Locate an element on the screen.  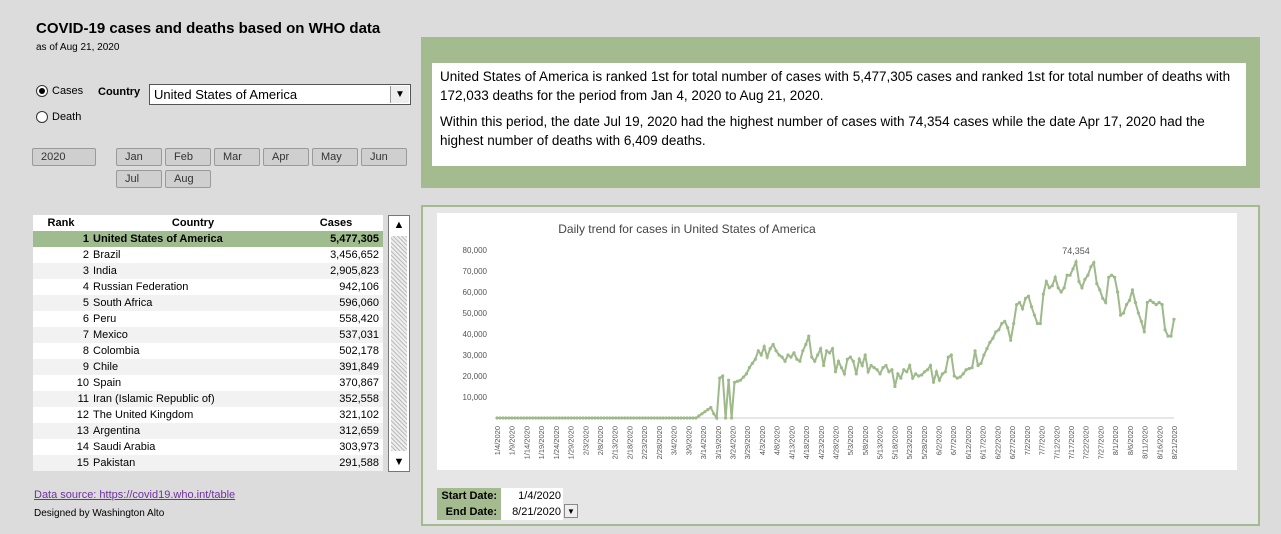
month-button-jul: Jul is located at coordinates (139, 179).